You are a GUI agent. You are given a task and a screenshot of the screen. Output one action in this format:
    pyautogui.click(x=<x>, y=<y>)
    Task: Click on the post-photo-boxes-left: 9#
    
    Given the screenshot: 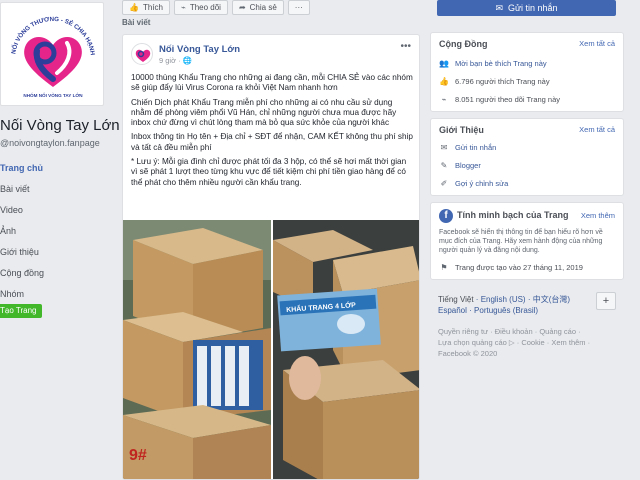 What is the action you would take?
    pyautogui.click(x=197, y=349)
    